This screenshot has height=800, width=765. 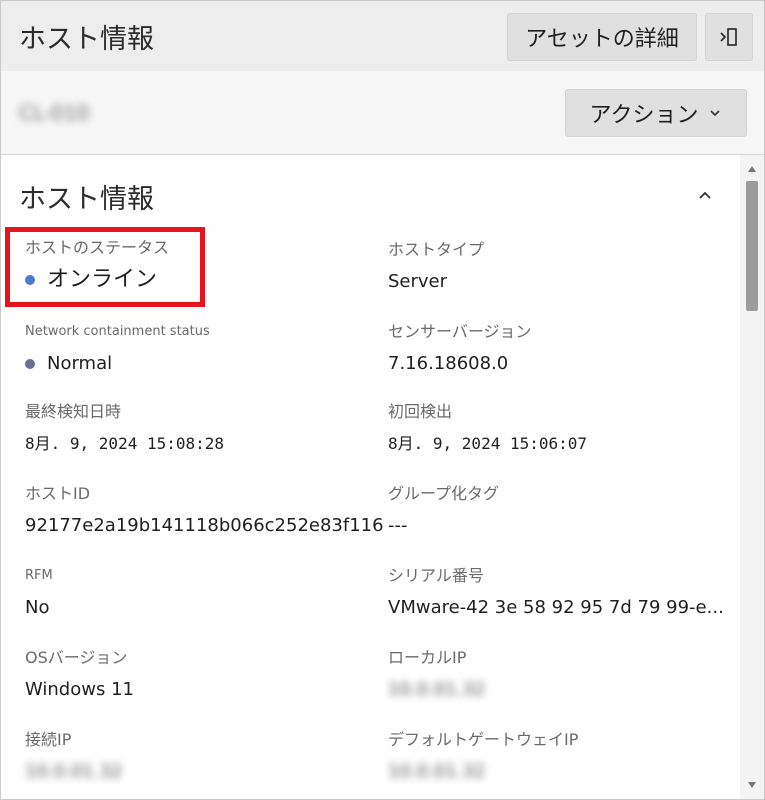 I want to click on rfm-label: RFM, so click(x=39, y=575).